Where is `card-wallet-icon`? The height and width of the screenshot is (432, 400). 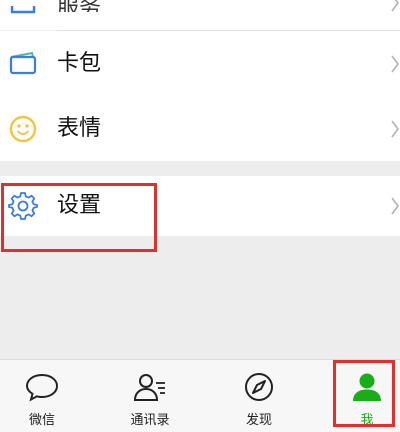 card-wallet-icon is located at coordinates (23, 63).